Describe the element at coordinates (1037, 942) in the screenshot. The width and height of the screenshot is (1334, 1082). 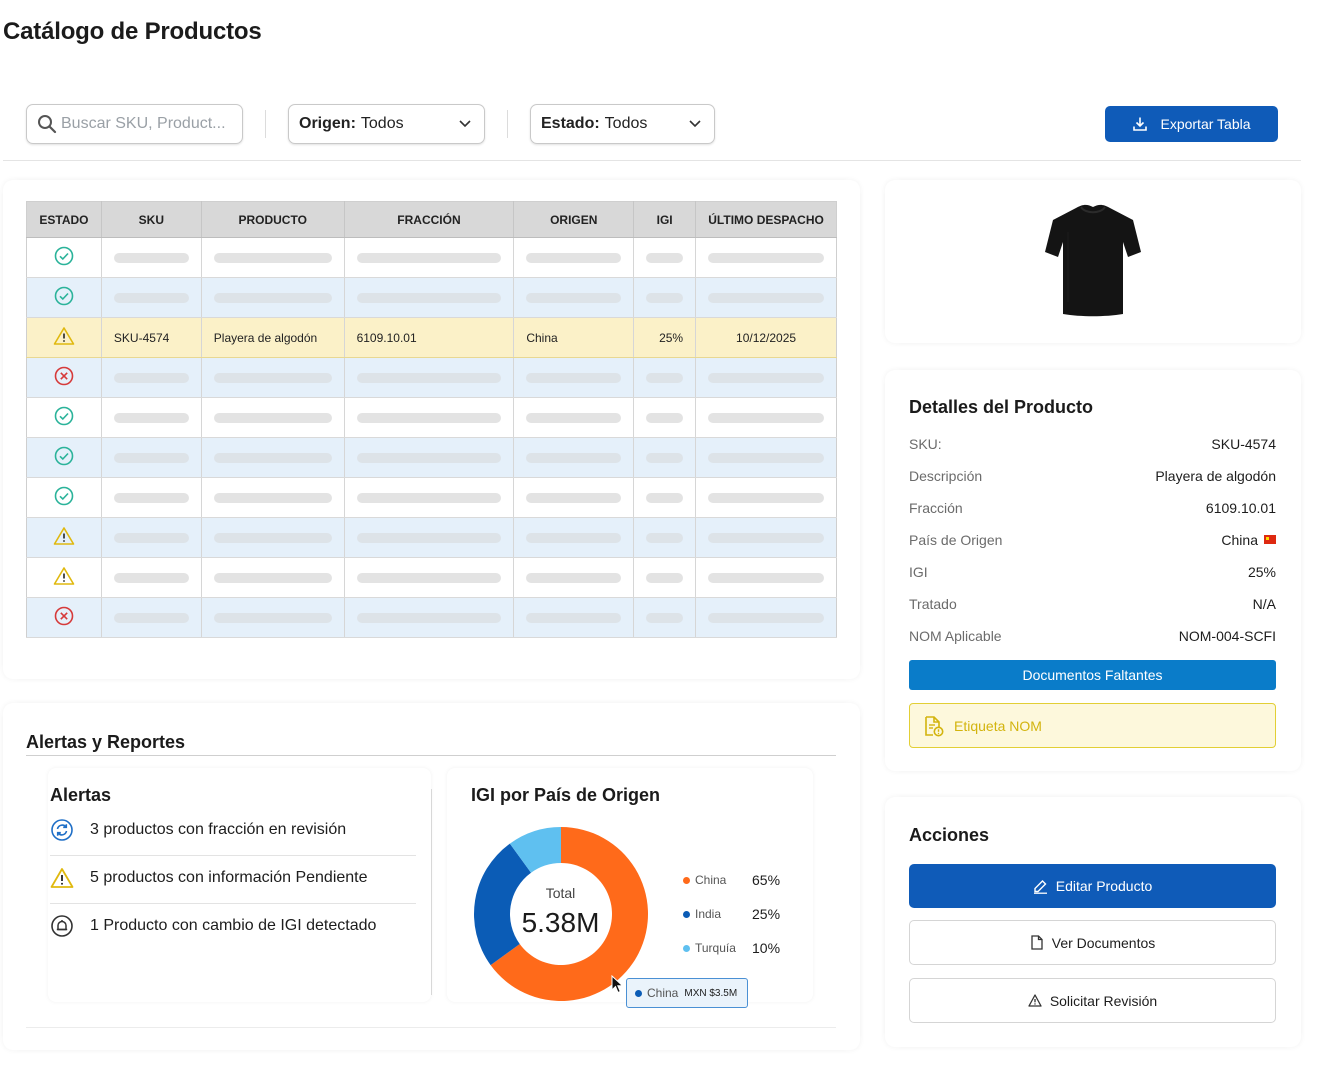
I see `document-icon` at that location.